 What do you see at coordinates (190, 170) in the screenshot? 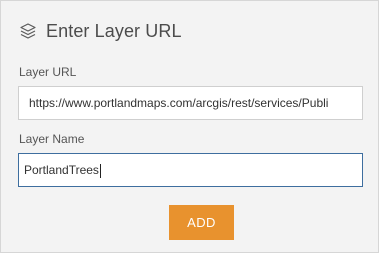
I see `layer-name-input: PortlandTrees` at bounding box center [190, 170].